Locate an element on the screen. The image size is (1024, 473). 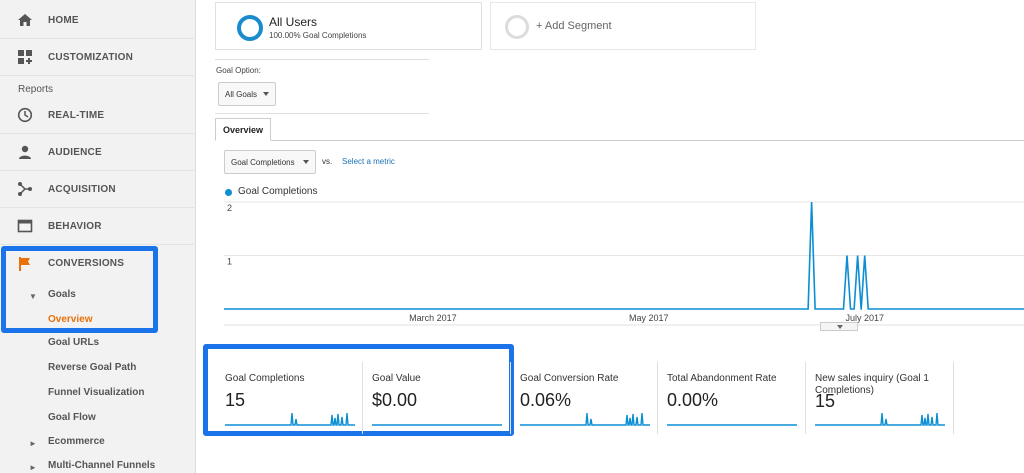
chart-resize-handle is located at coordinates (839, 326).